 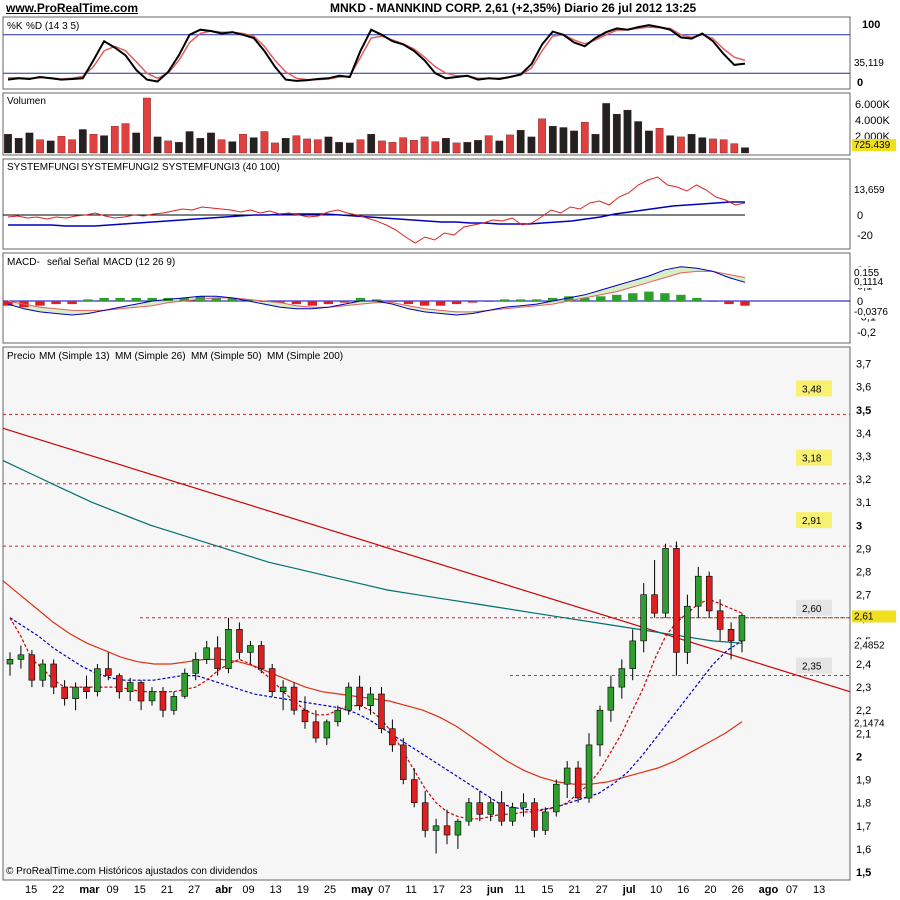 What do you see at coordinates (863, 457) in the screenshot?
I see `price-axis-tick: 3,3` at bounding box center [863, 457].